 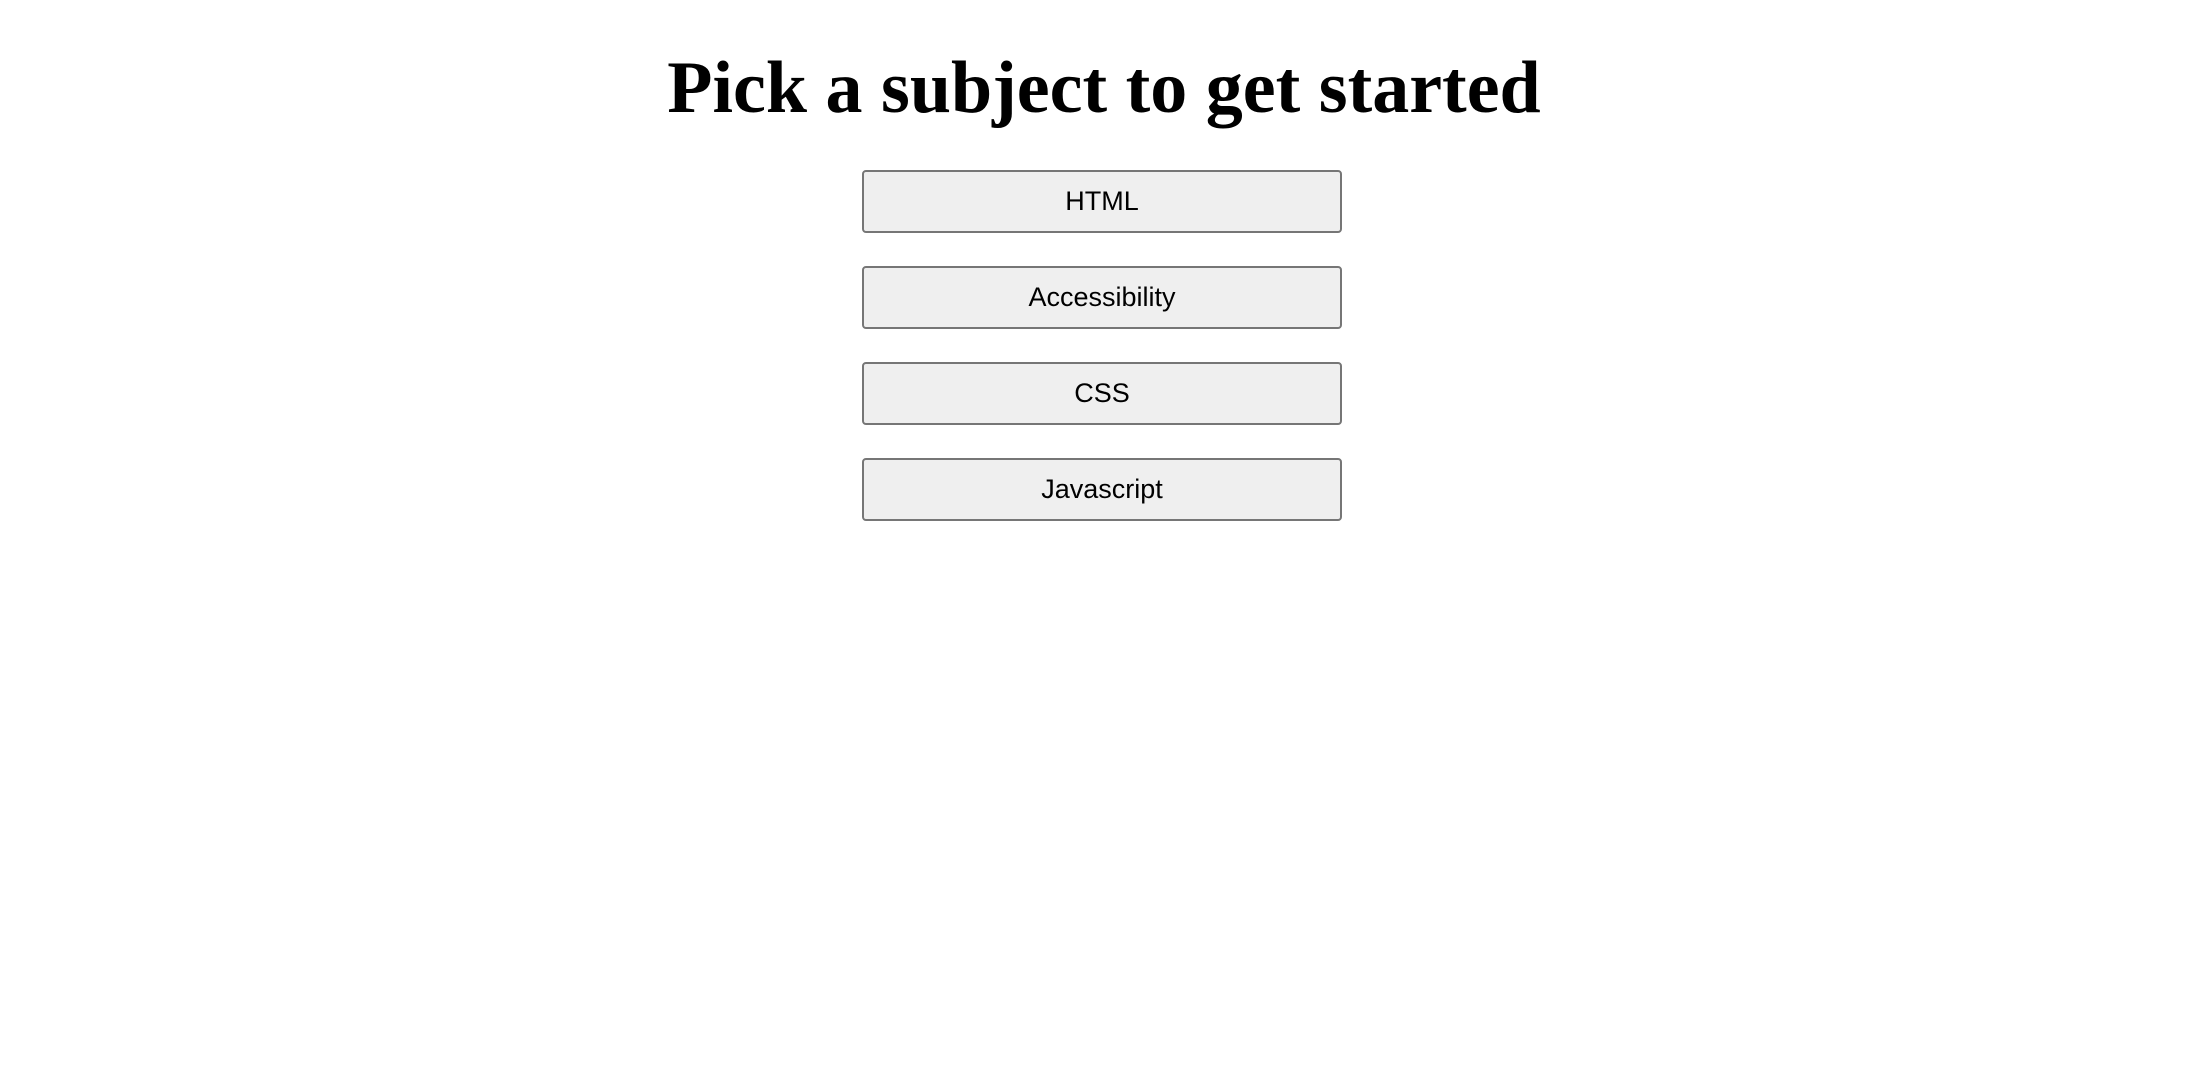 I want to click on subject-button-accessibility: Accessibility, so click(x=1102, y=297).